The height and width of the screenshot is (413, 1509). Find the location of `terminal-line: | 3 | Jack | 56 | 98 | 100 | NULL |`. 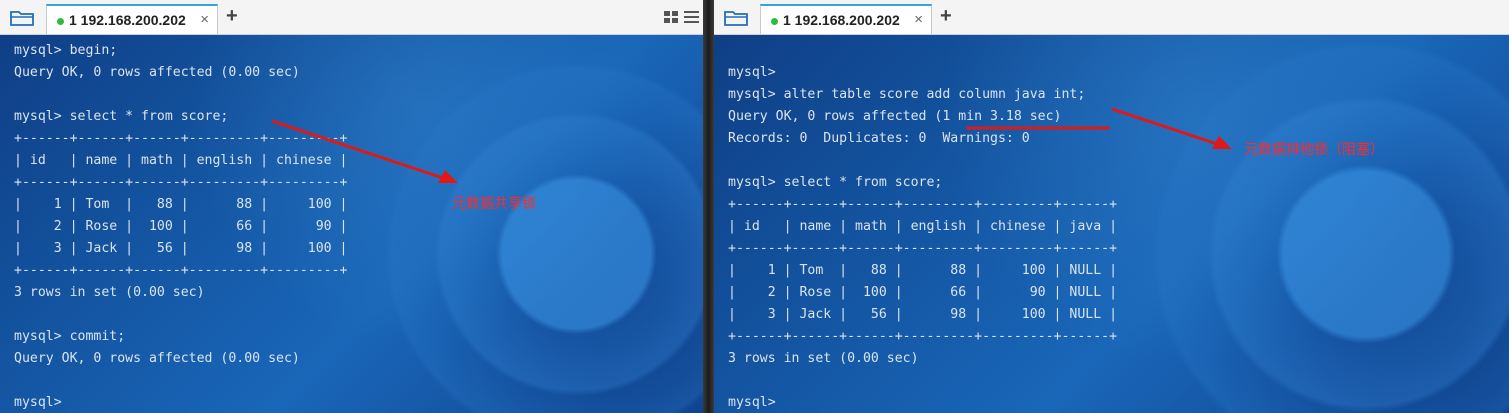

terminal-line: | 3 | Jack | 56 | 98 | 100 | NULL | is located at coordinates (923, 314).